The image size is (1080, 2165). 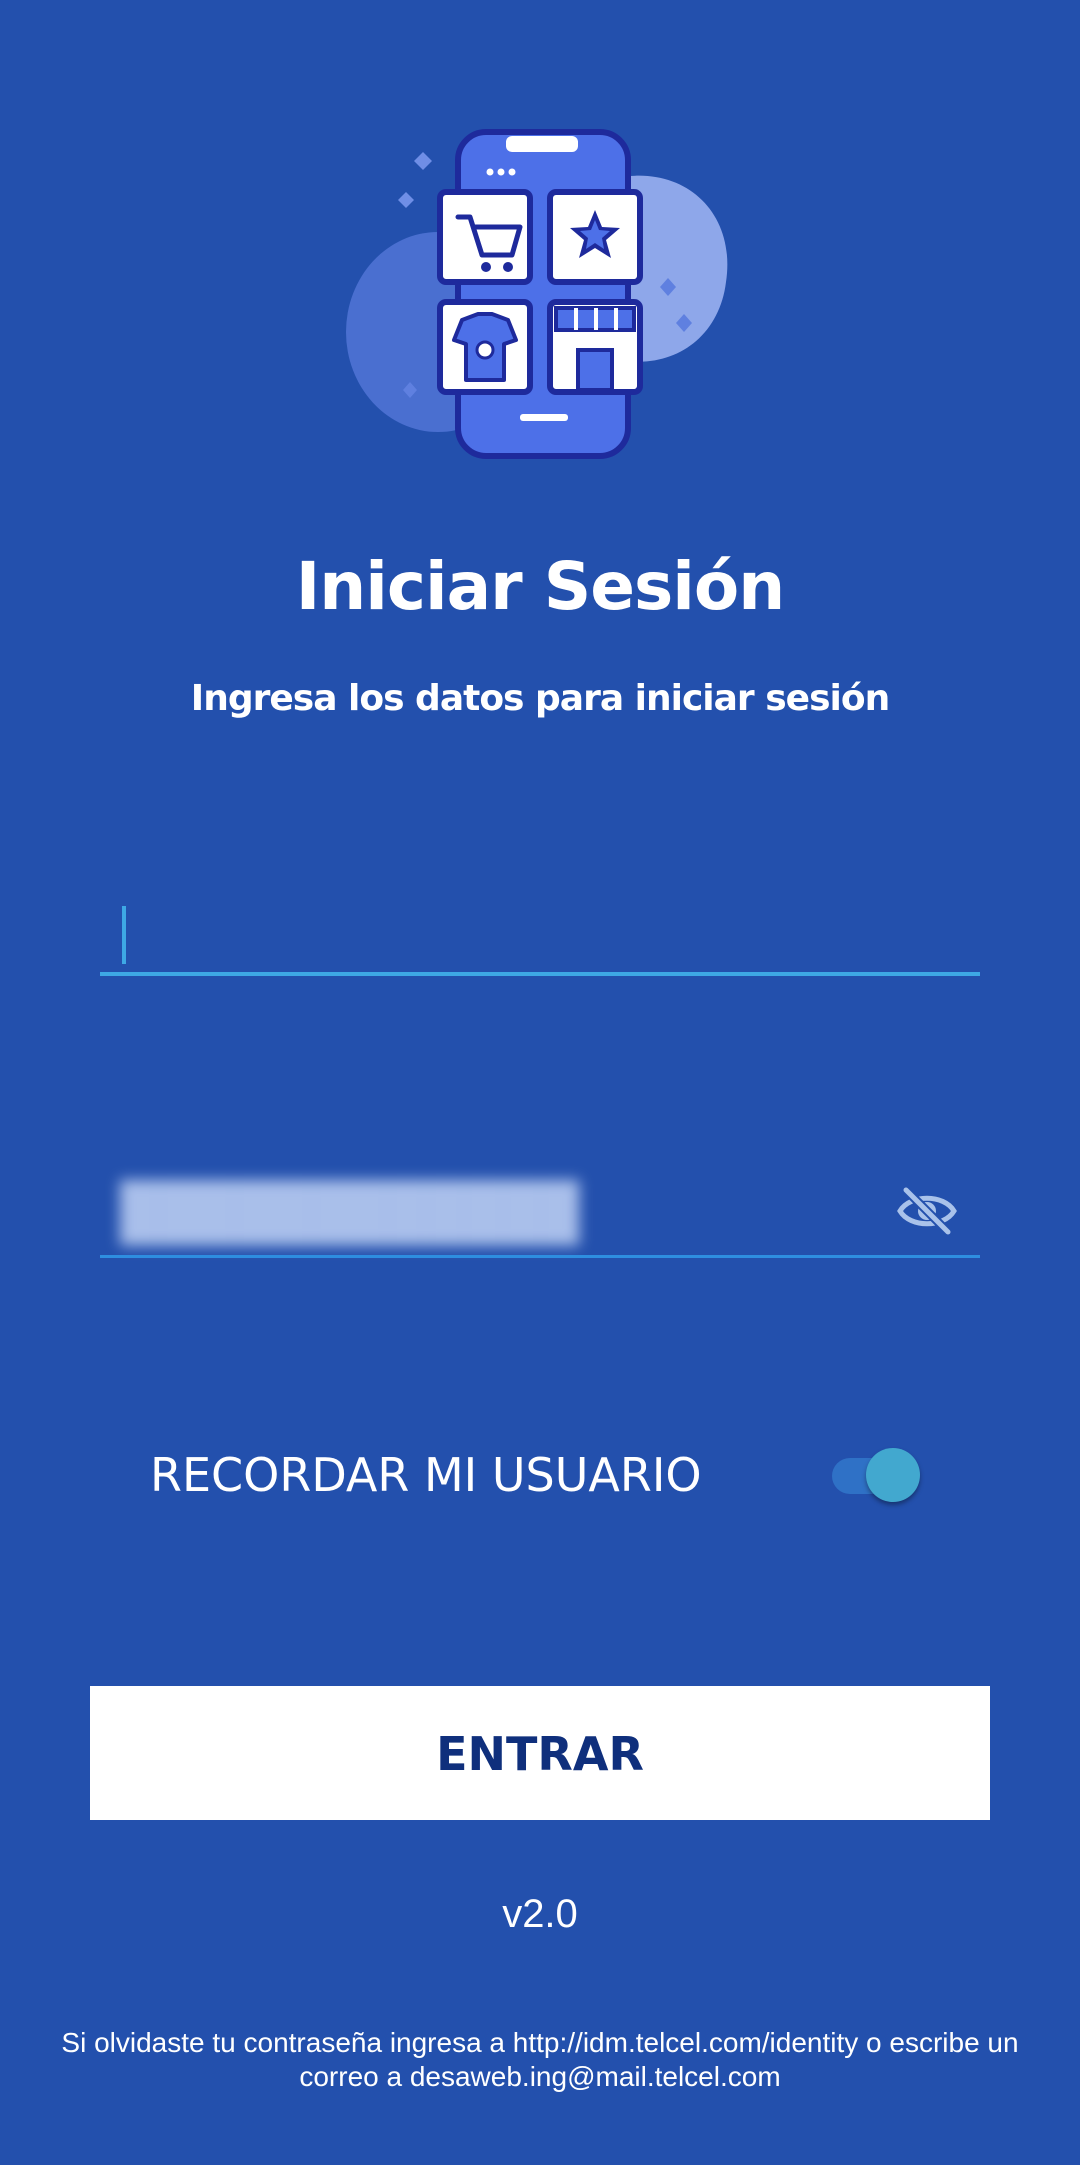 What do you see at coordinates (540, 586) in the screenshot?
I see `page-title: Iniciar Sesión` at bounding box center [540, 586].